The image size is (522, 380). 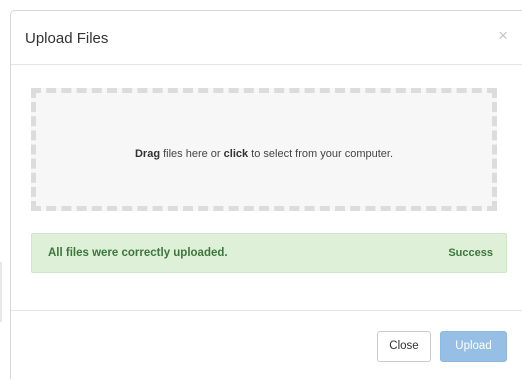 I want to click on alert-message: All files were correctly uploaded., so click(x=138, y=253).